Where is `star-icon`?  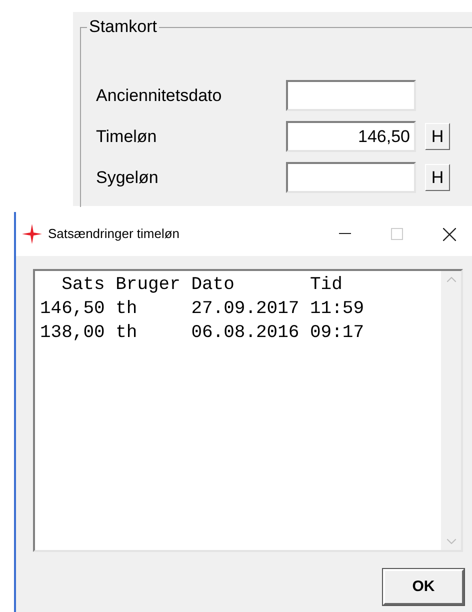
star-icon is located at coordinates (32, 234).